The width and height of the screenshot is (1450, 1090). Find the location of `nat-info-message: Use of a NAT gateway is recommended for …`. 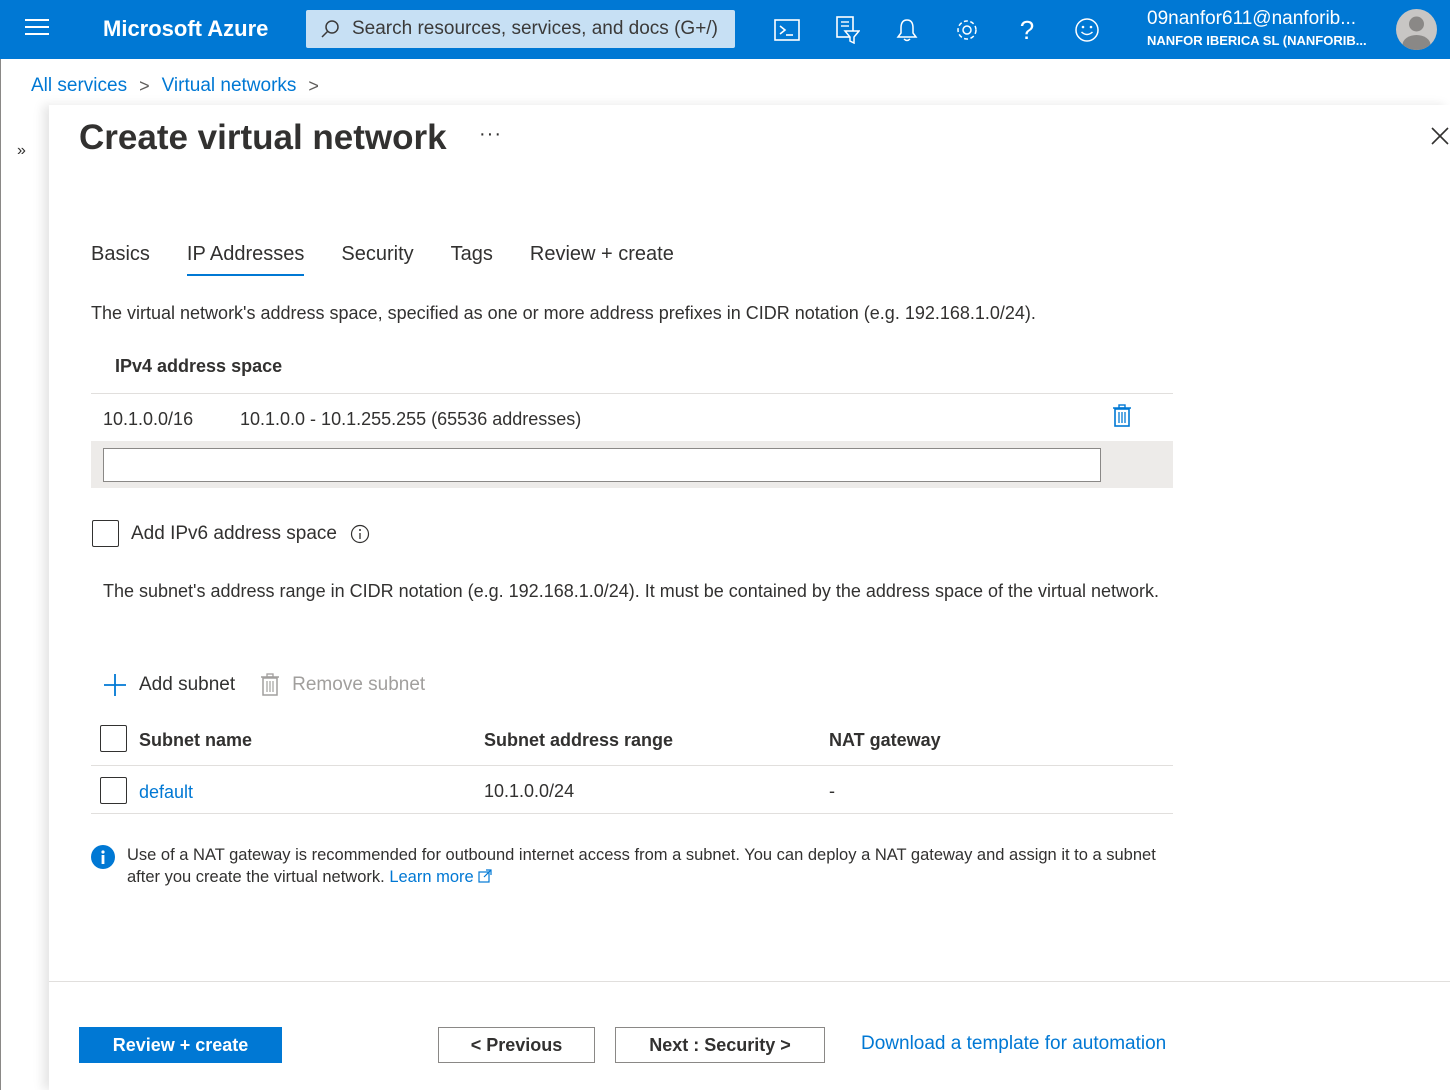

nat-info-message: Use of a NAT gateway is recommended for … is located at coordinates (636, 866).